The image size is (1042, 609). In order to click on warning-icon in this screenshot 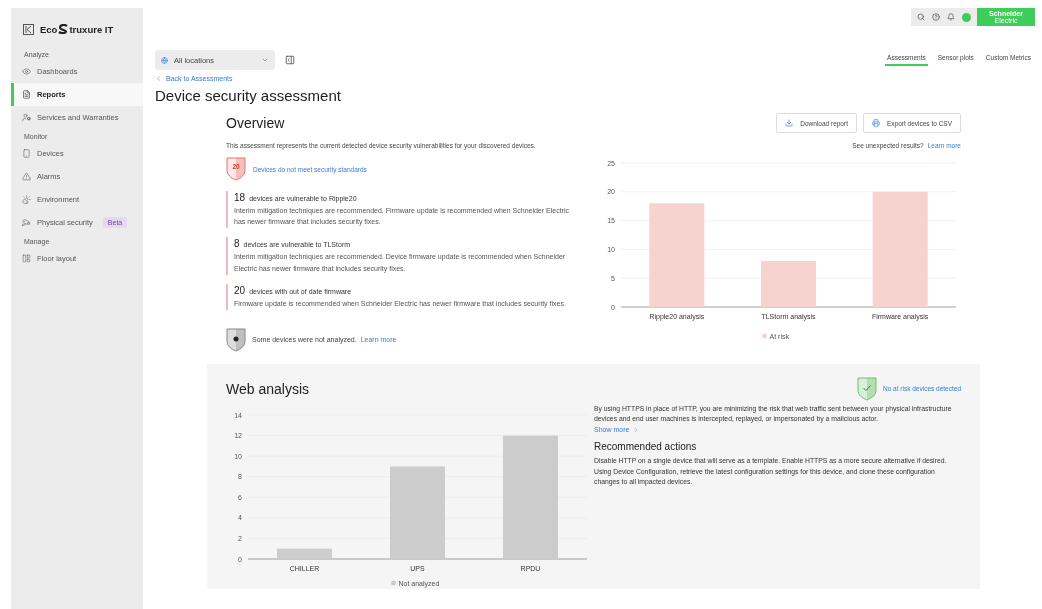, I will do `click(26, 176)`.